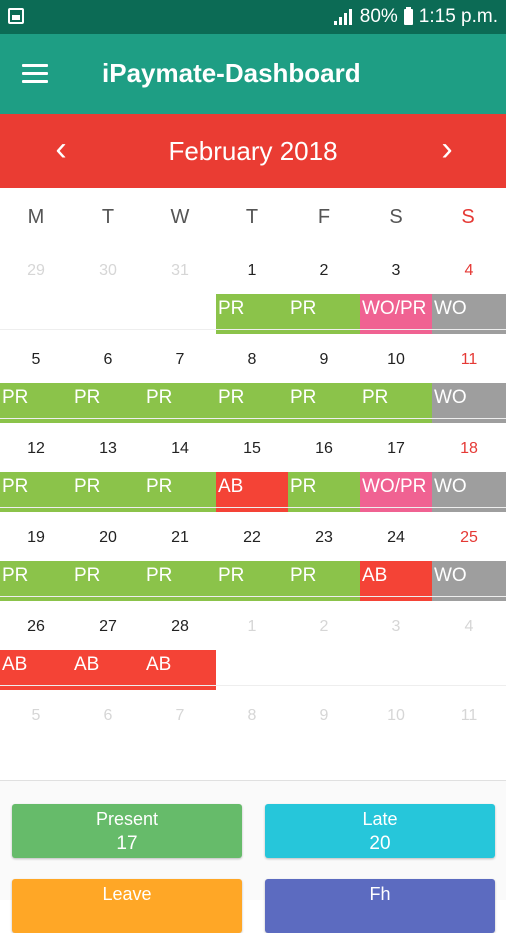 Image resolution: width=506 pixels, height=933 pixels. What do you see at coordinates (108, 360) in the screenshot?
I see `day-number: 6` at bounding box center [108, 360].